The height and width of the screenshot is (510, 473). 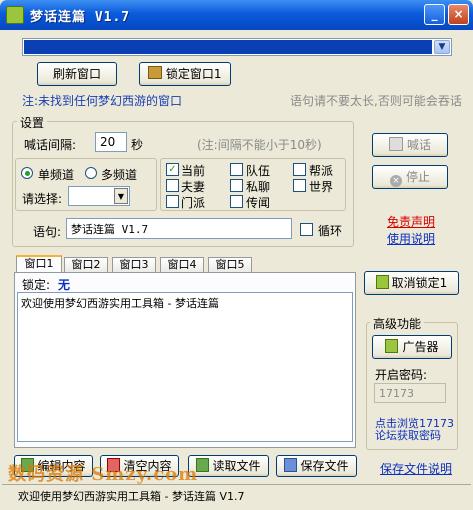 What do you see at coordinates (42, 199) in the screenshot?
I see `choose-label: 请选择:` at bounding box center [42, 199].